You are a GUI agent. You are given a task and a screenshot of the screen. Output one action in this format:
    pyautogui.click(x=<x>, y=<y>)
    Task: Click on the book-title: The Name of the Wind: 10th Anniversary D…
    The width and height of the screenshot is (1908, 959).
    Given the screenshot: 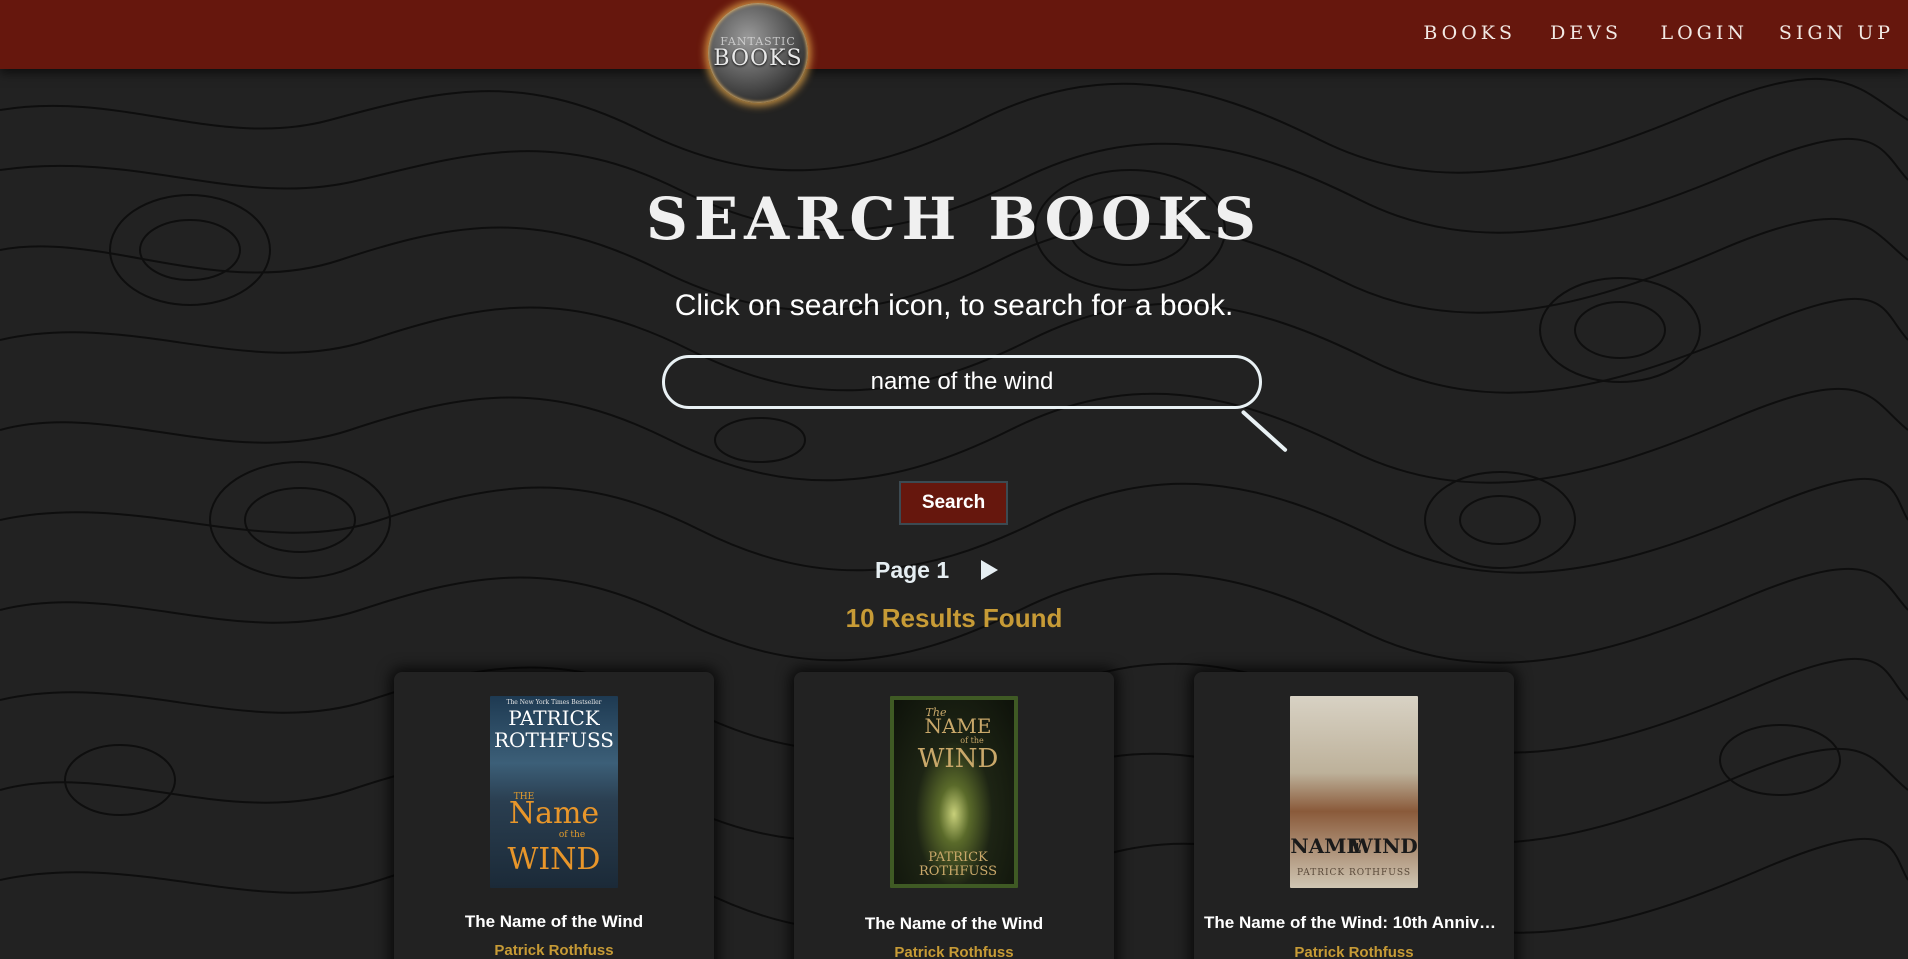 What is the action you would take?
    pyautogui.click(x=1354, y=923)
    